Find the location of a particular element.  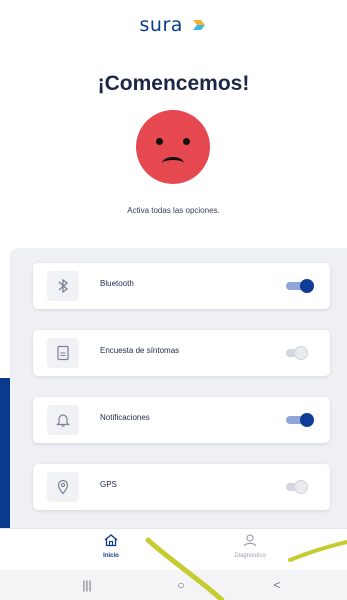

system-back-button: < is located at coordinates (277, 585).